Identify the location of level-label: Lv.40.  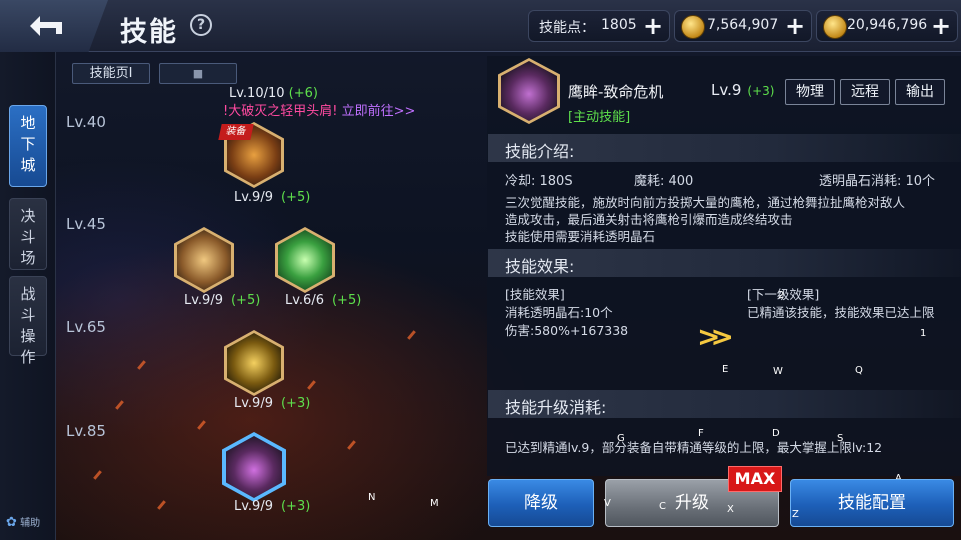
(86, 122).